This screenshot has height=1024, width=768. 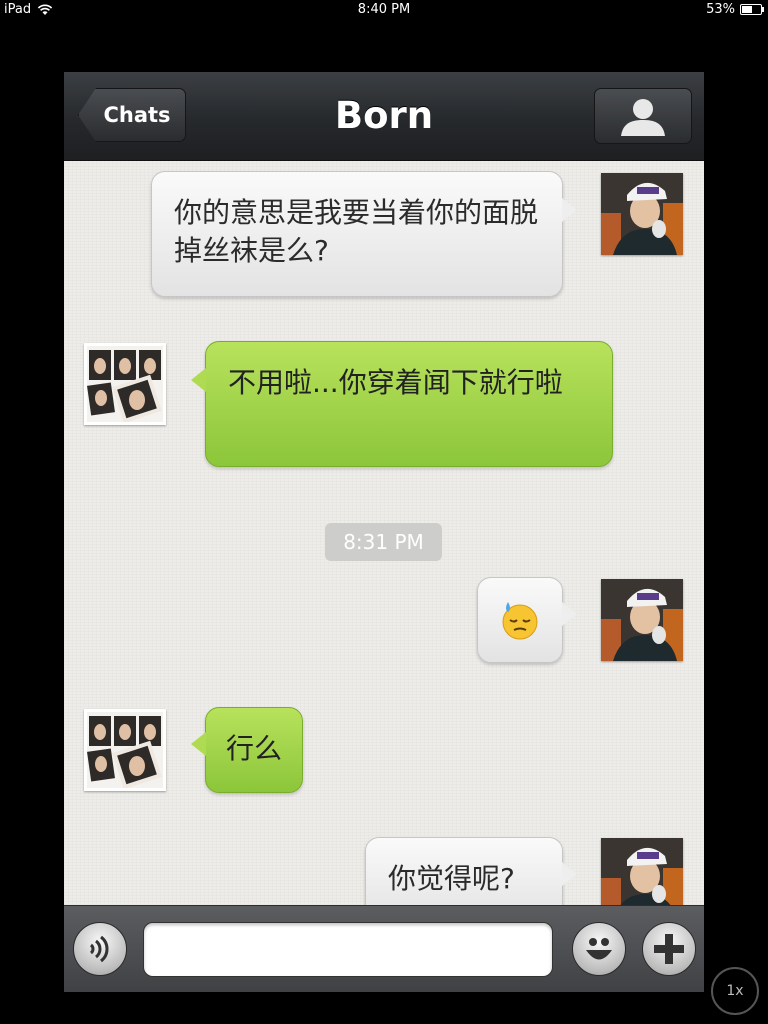 I want to click on message-bubble-sent, so click(x=527, y=620).